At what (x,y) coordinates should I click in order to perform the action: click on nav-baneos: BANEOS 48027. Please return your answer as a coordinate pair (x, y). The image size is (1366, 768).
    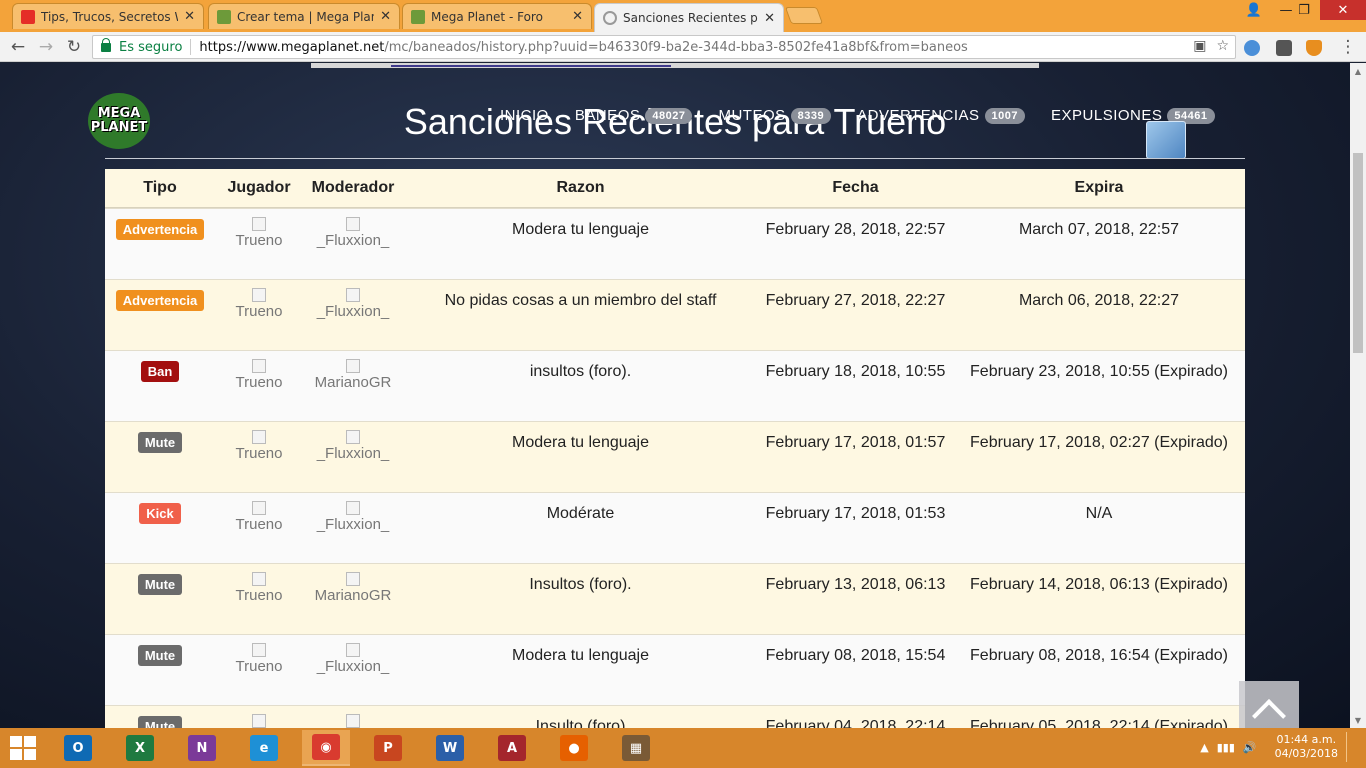
    Looking at the image, I should click on (634, 115).